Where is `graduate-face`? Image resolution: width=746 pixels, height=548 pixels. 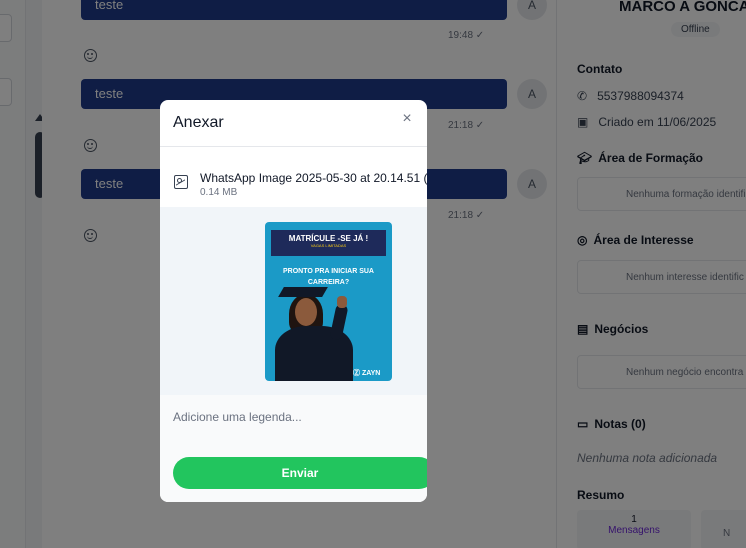 graduate-face is located at coordinates (306, 312).